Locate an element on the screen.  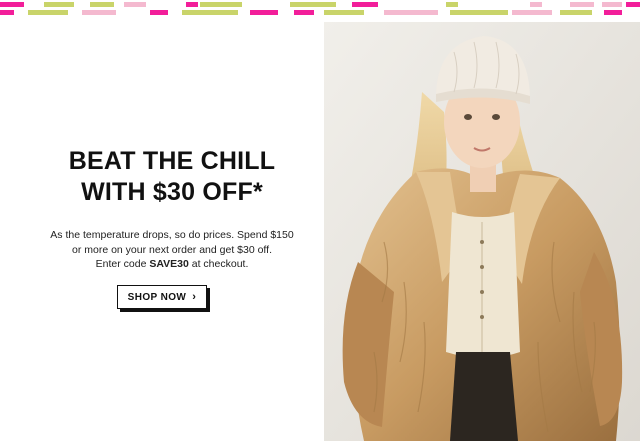
shop-now-label: SHOP NOW is located at coordinates (157, 297).